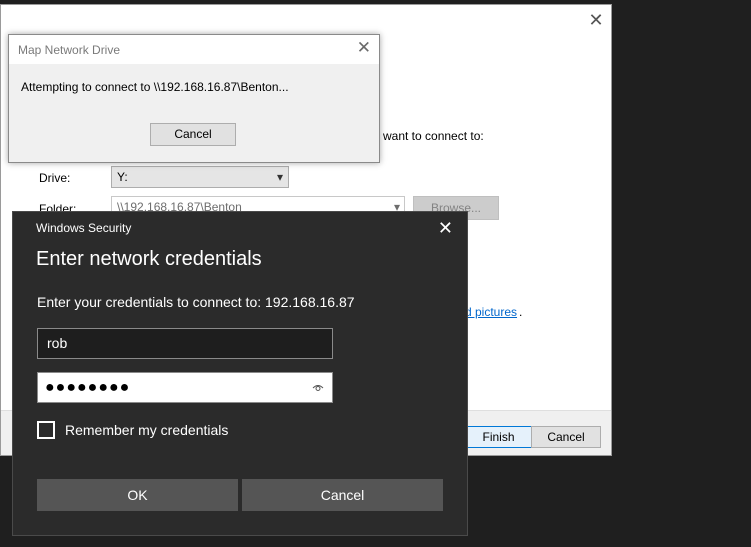 The image size is (751, 547). Describe the element at coordinates (193, 134) in the screenshot. I see `connecting-cancel-button: Cancel` at that location.